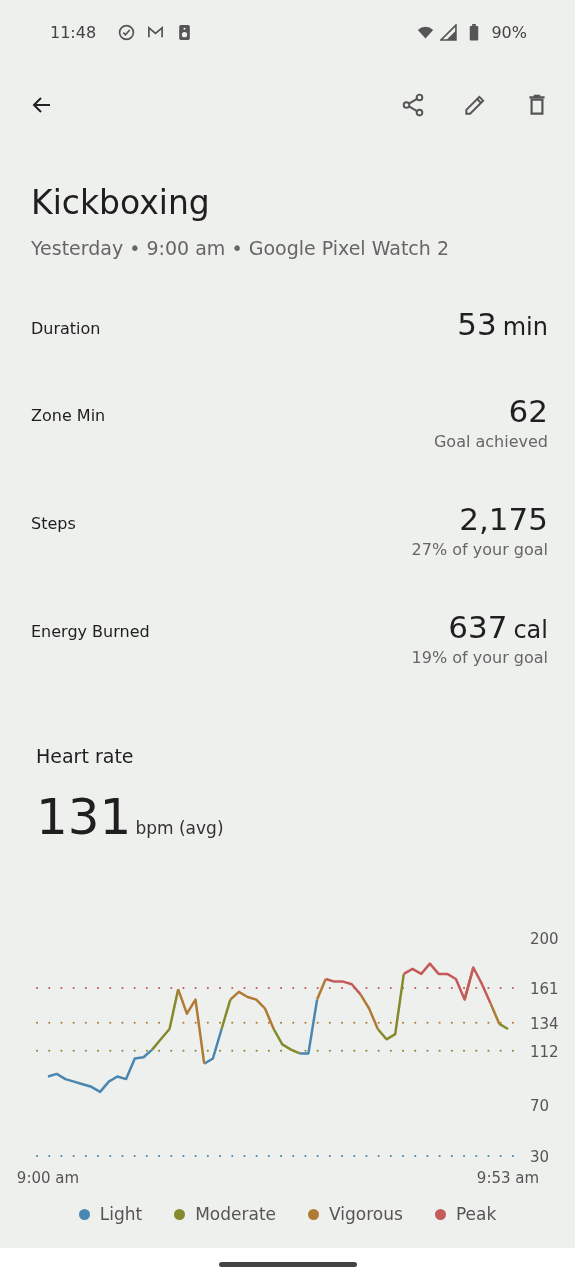 This screenshot has width=575, height=1280. What do you see at coordinates (127, 32) in the screenshot?
I see `check-circle-icon` at bounding box center [127, 32].